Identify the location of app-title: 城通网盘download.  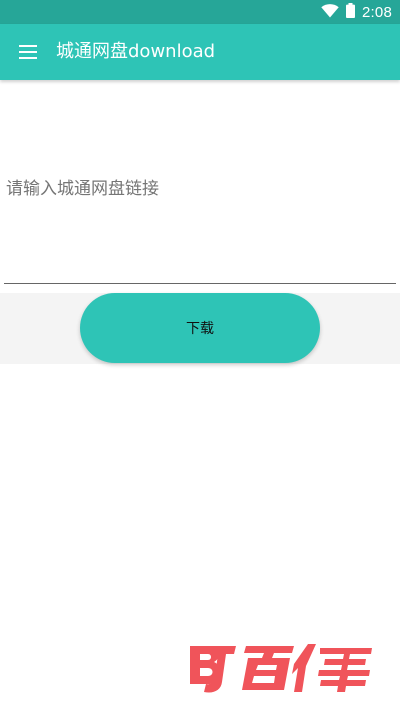
(136, 51).